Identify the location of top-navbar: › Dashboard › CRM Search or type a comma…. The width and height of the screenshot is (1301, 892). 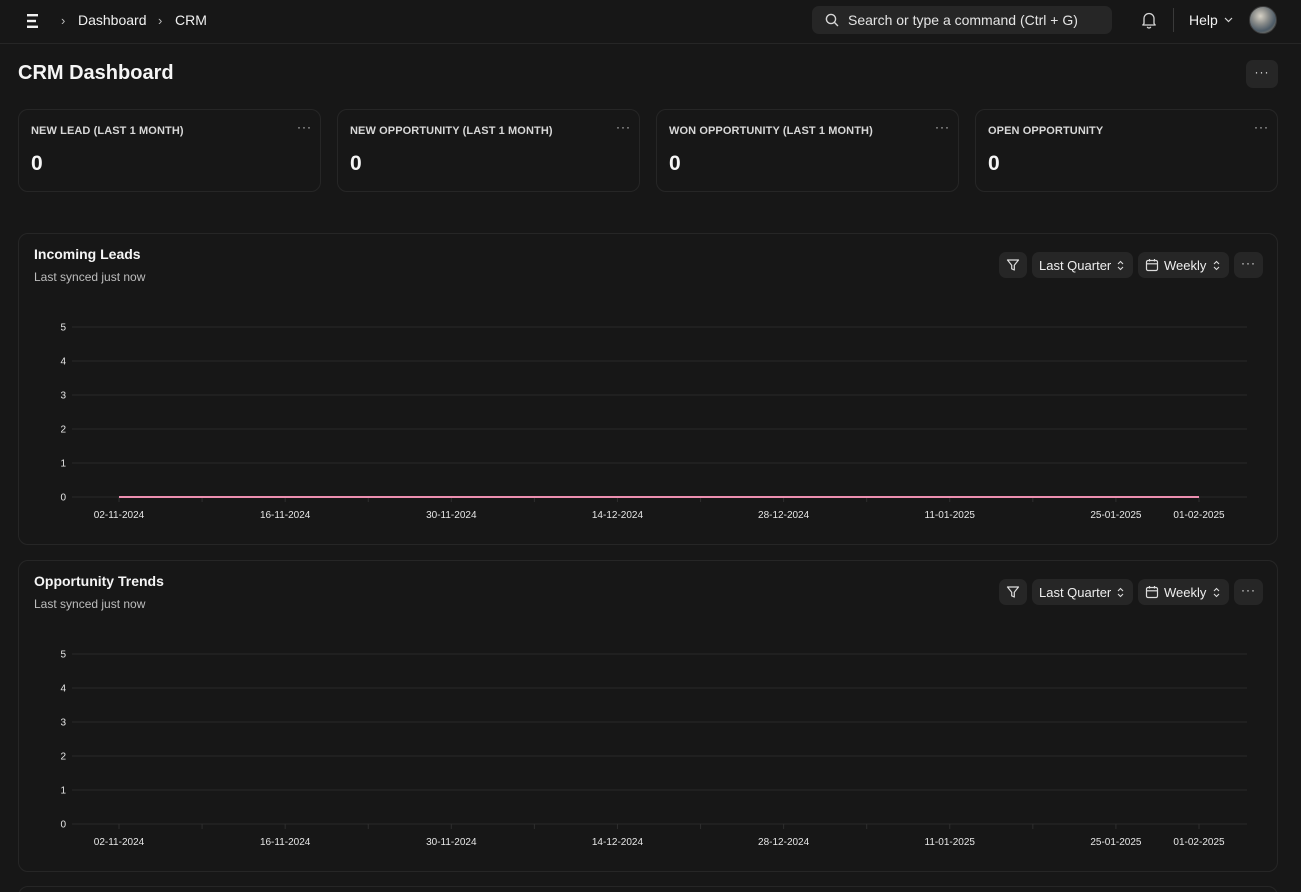
(650, 22).